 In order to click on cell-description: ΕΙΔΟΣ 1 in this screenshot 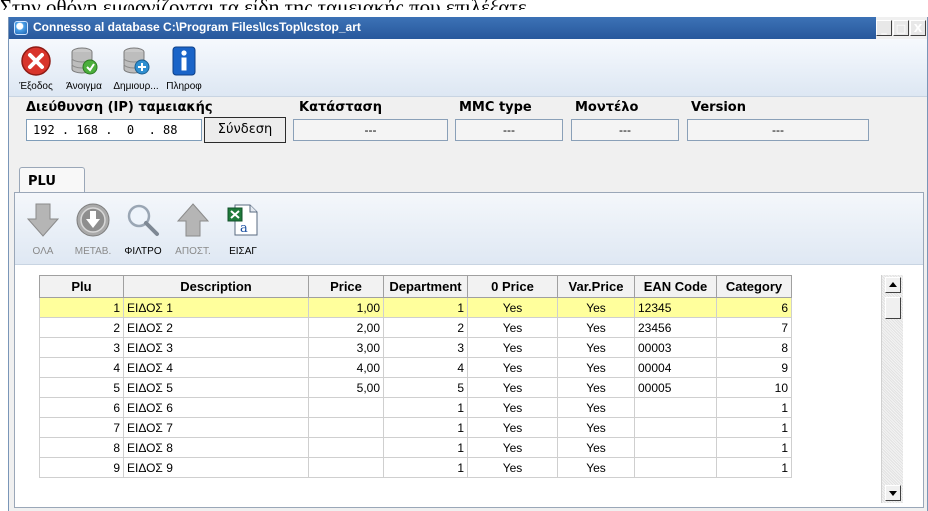, I will do `click(216, 307)`.